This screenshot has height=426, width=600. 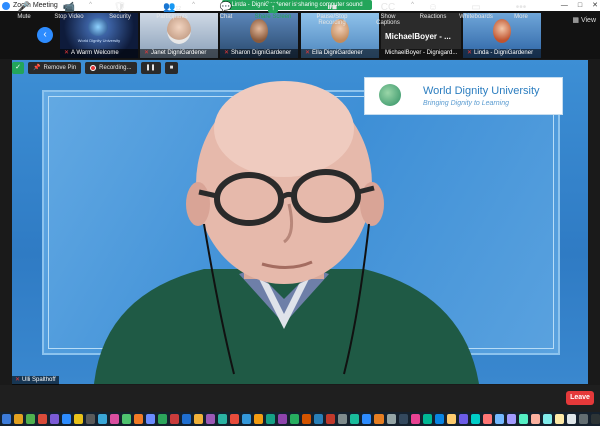 I want to click on security-shield-icon: ✓, so click(x=18, y=68).